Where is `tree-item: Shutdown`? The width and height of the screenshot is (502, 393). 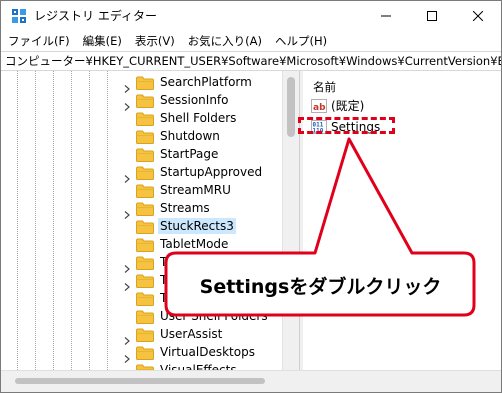 tree-item: Shutdown is located at coordinates (141, 136).